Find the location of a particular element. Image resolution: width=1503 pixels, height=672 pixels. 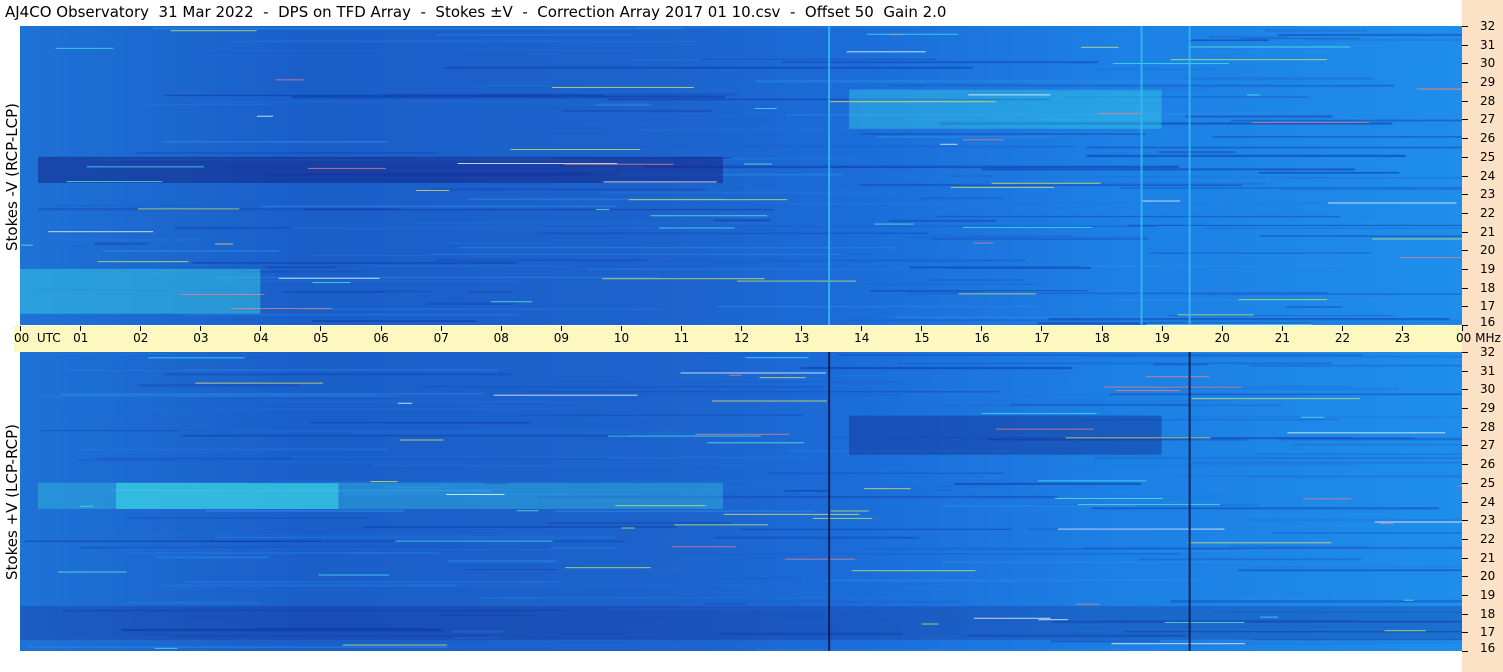

y-tick-label: 18 is located at coordinates (1488, 287).